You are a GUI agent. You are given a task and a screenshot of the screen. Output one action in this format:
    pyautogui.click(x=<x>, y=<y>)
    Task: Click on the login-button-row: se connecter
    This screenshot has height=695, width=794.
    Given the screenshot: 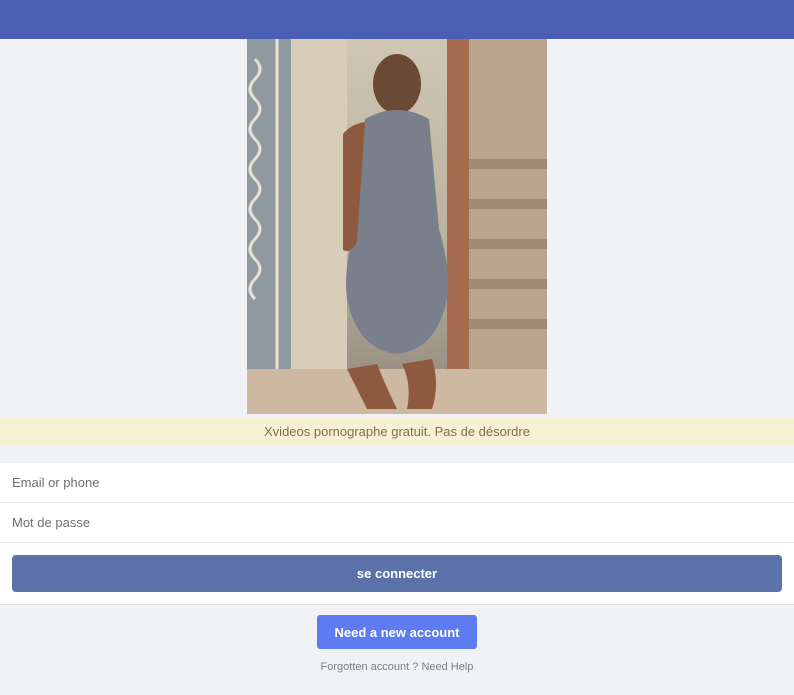 What is the action you would take?
    pyautogui.click(x=397, y=574)
    